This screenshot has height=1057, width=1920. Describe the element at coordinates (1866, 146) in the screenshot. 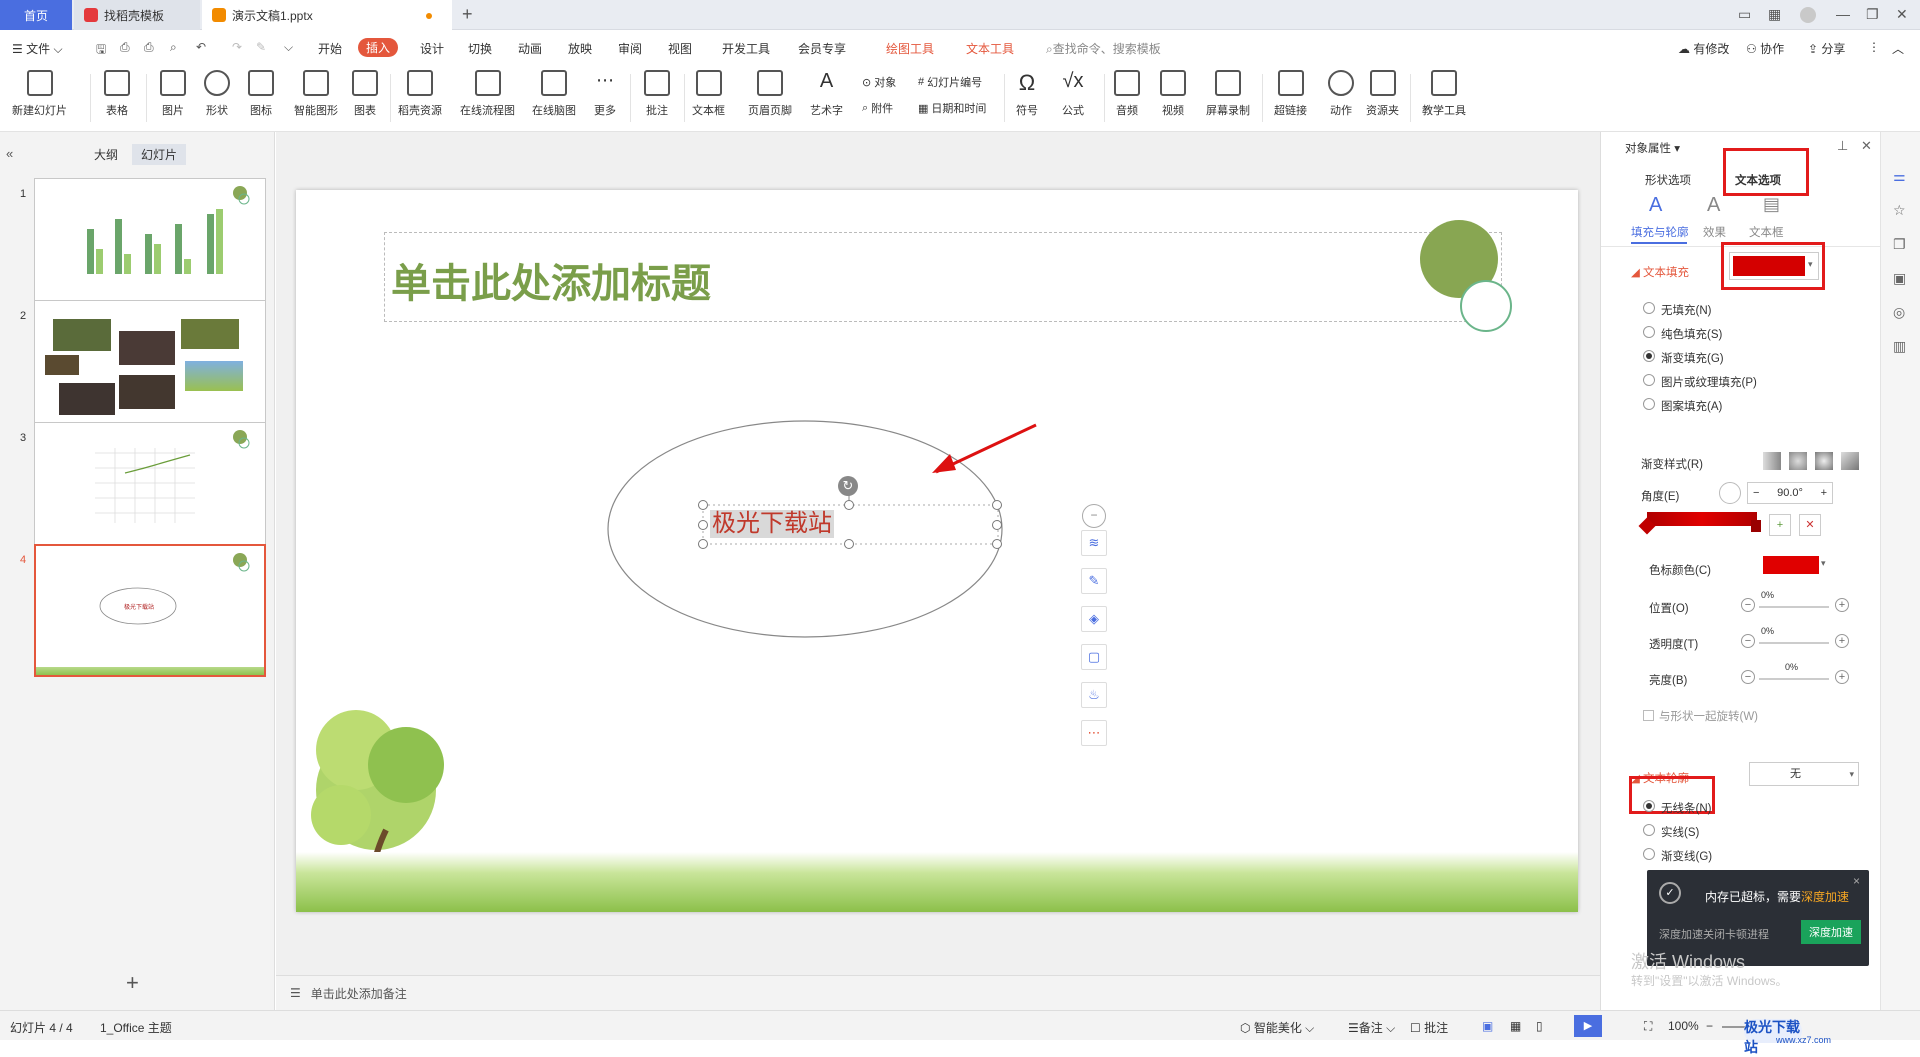

I see `close-panel-icon: ✕` at that location.